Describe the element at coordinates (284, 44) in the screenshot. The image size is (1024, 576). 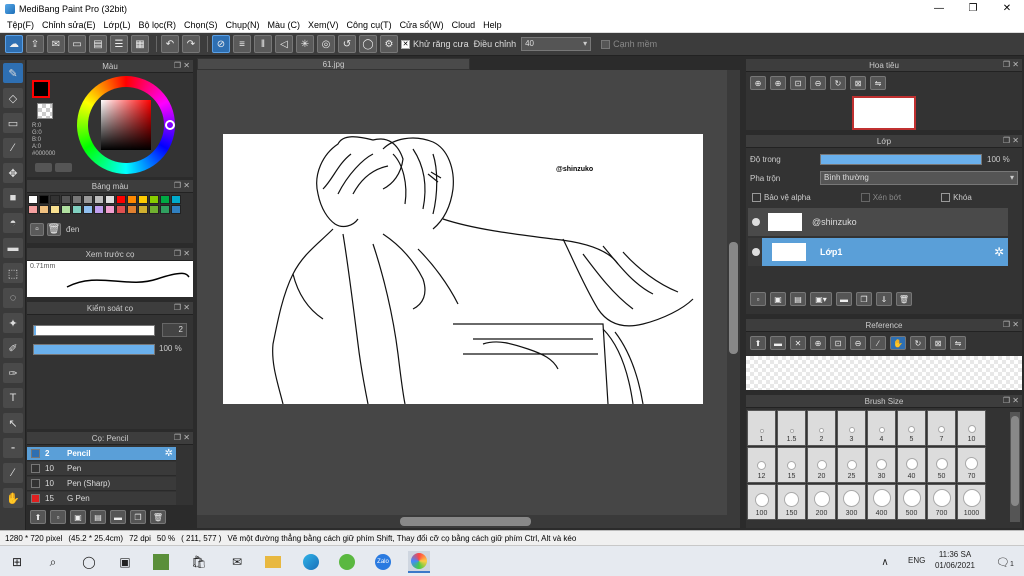
I see `vanish-snap-icon: ◁` at that location.